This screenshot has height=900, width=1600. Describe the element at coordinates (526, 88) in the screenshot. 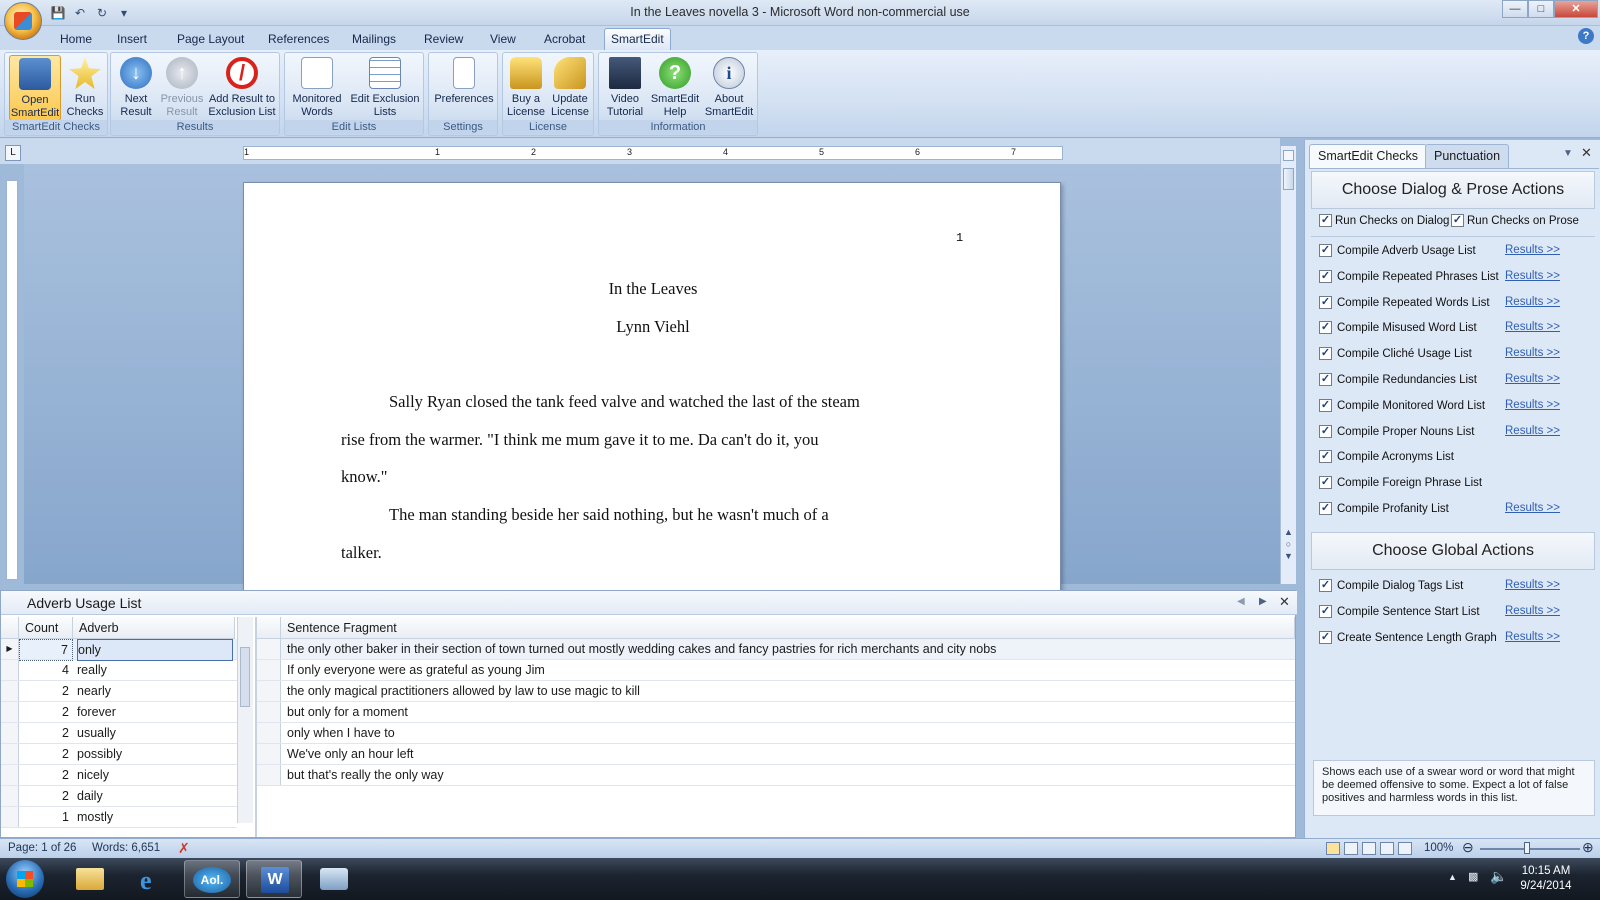

I see `buy-license-button: Buy a License` at that location.